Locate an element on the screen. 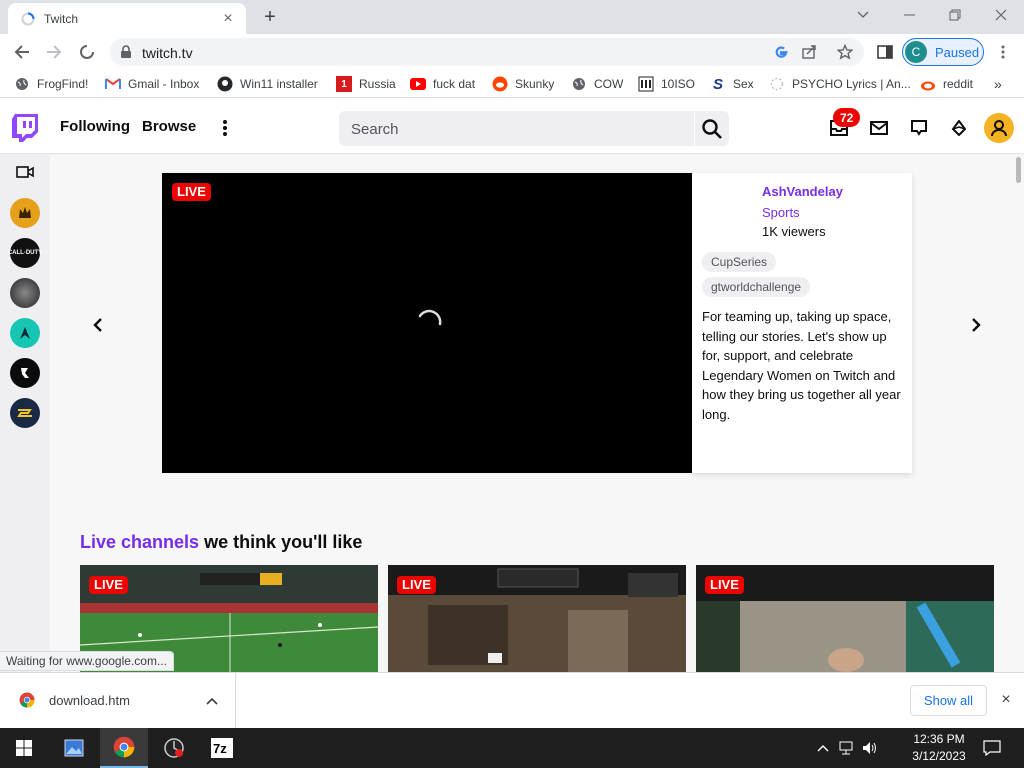 The image size is (1024, 768). tag-pill: gtworldchallenge is located at coordinates (756, 287).